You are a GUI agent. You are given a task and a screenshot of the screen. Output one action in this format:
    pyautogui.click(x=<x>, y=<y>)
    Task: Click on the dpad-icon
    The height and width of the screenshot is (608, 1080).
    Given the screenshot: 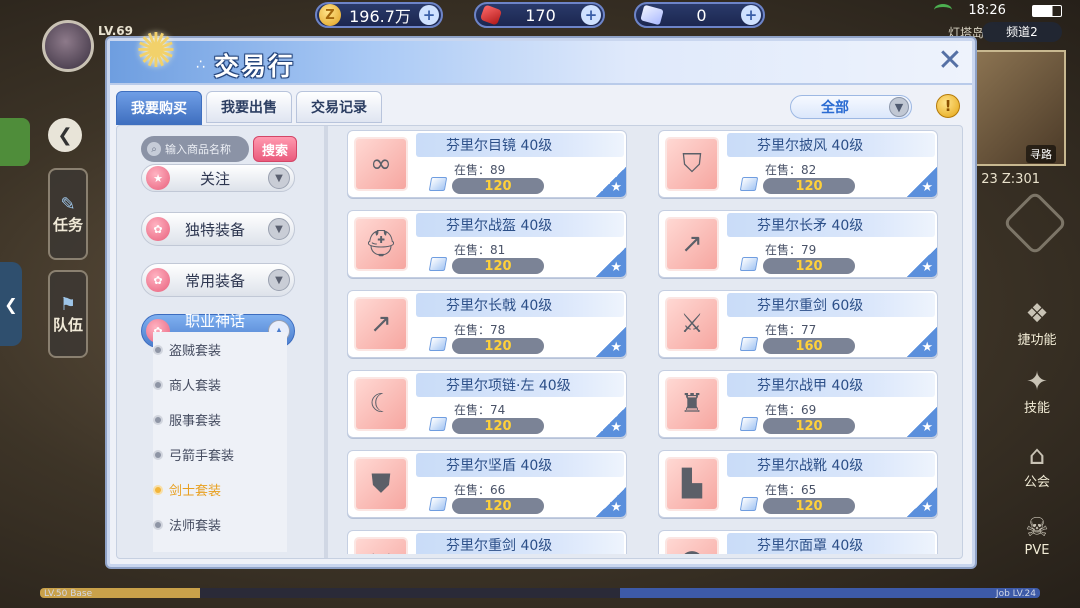 What is the action you would take?
    pyautogui.click(x=1035, y=223)
    